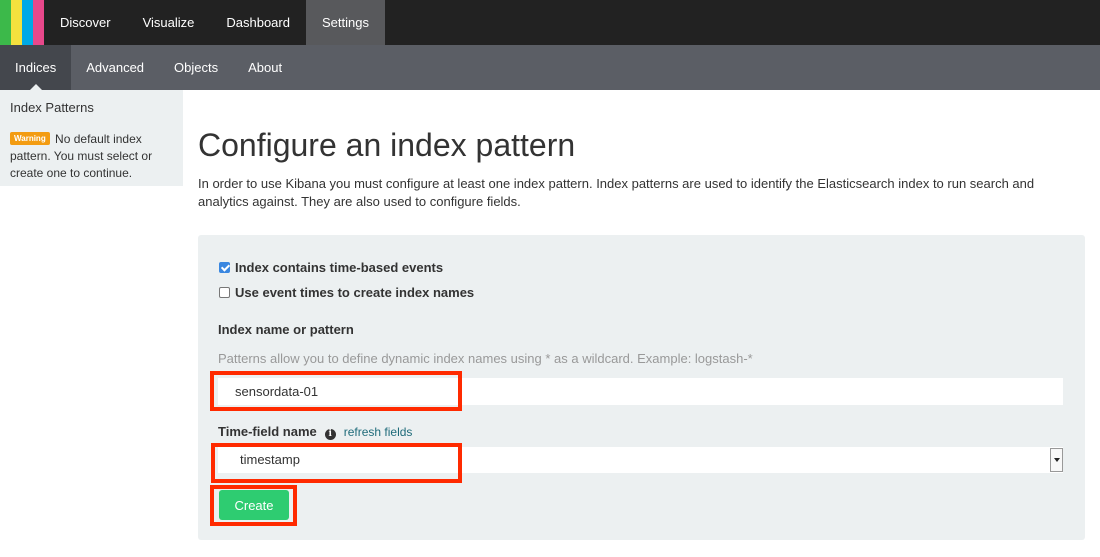 The image size is (1100, 557). Describe the element at coordinates (267, 431) in the screenshot. I see `time-field-label: Time-field name` at that location.